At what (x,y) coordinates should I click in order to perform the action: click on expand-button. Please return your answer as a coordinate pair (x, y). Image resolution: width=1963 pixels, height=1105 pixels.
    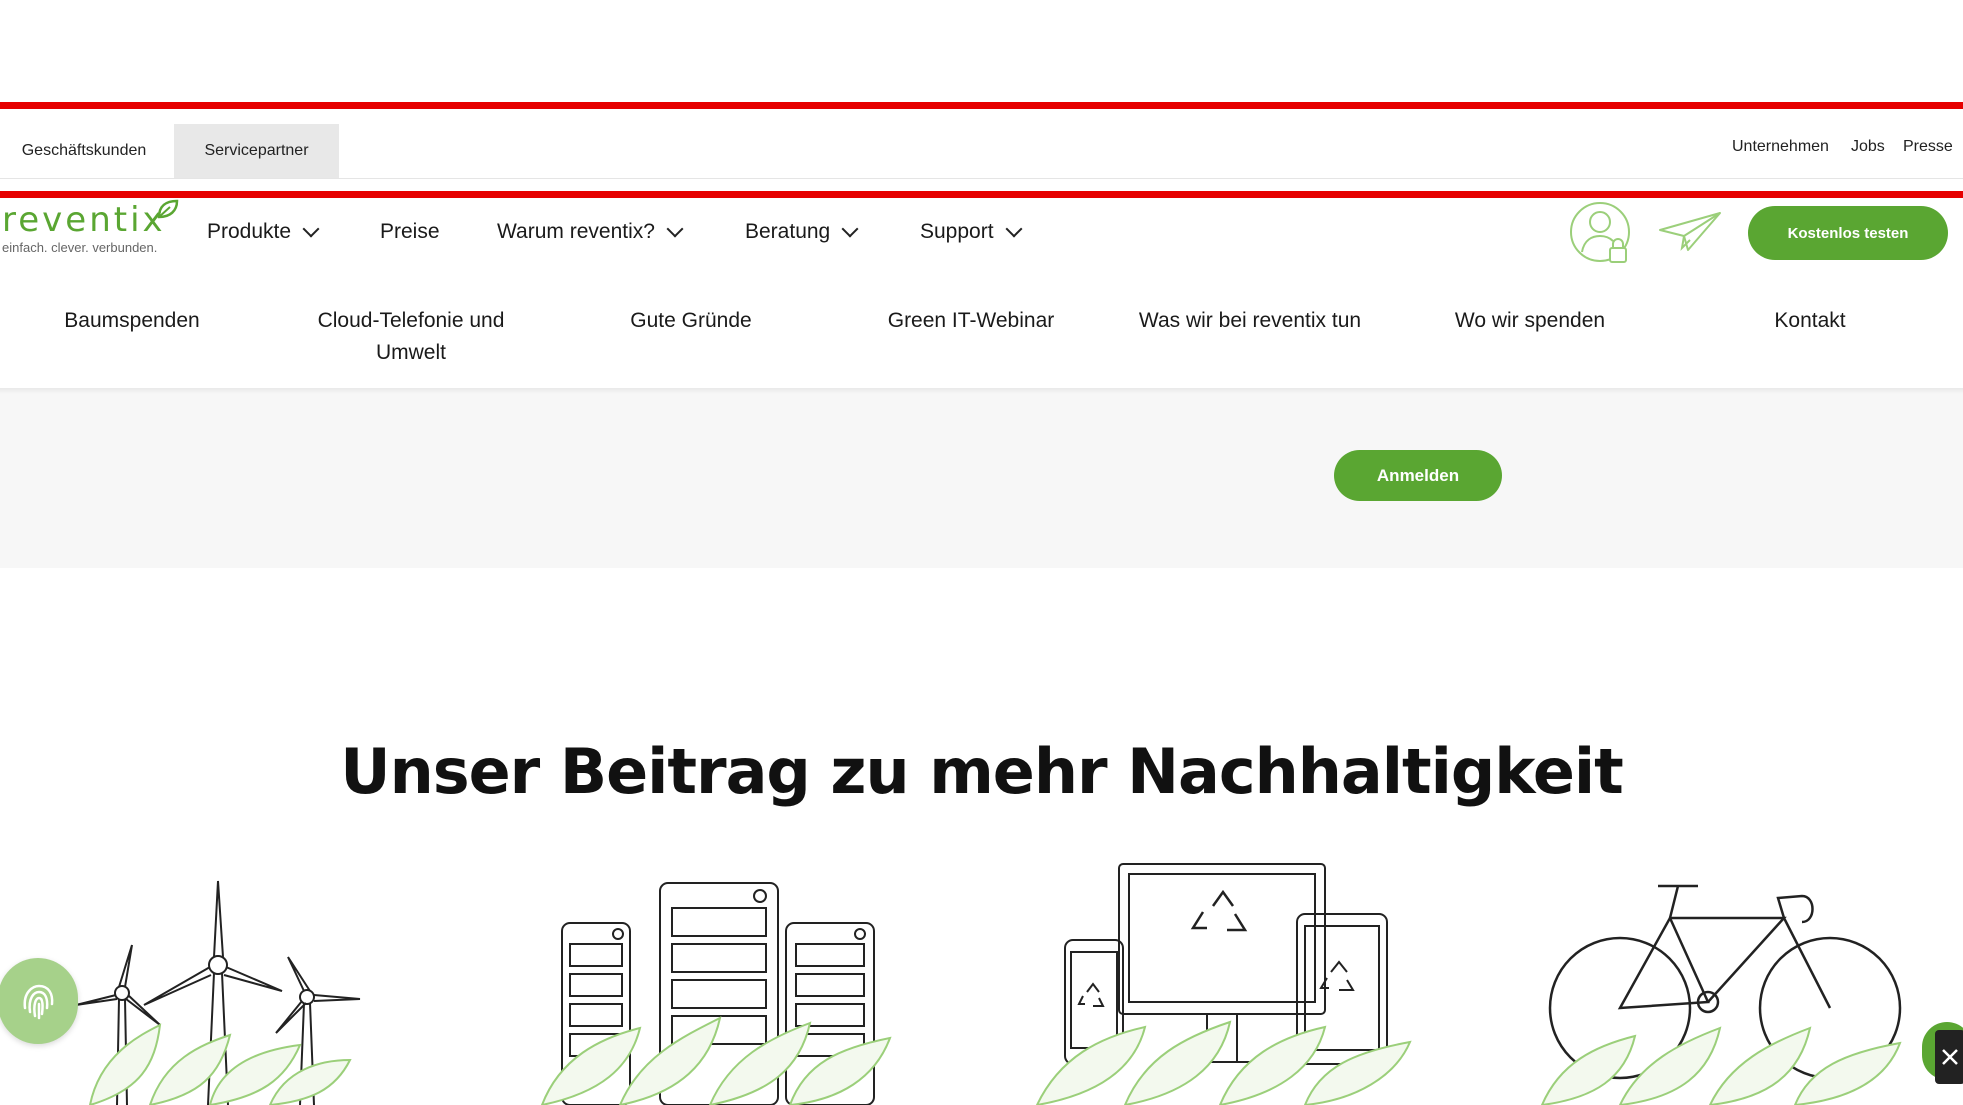
    Looking at the image, I should click on (1949, 1057).